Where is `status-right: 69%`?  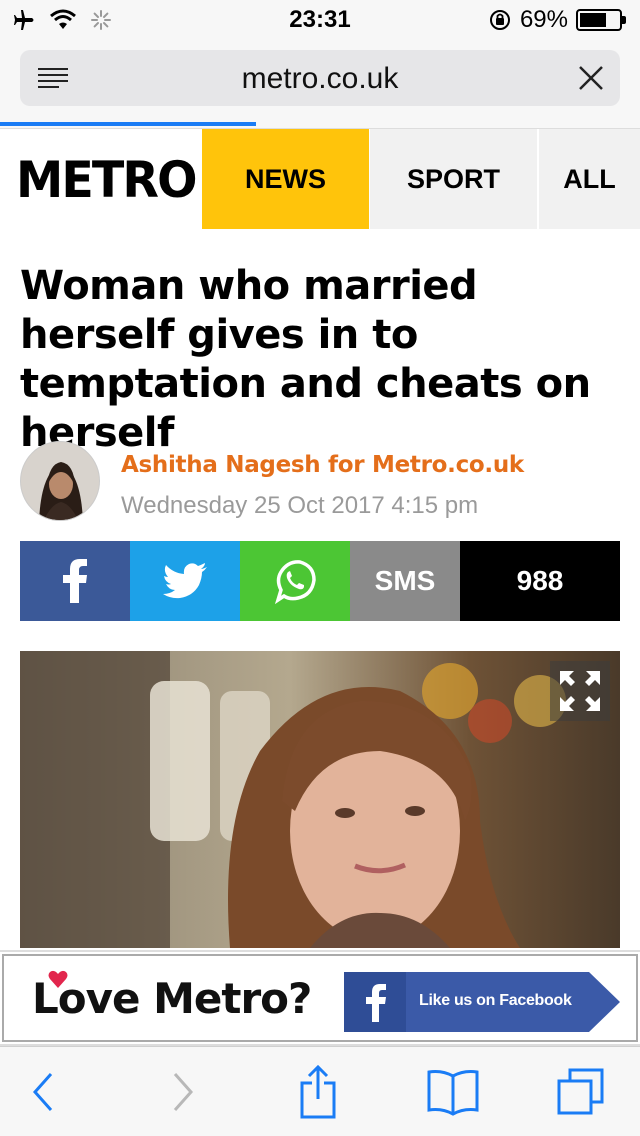
status-right: 69% is located at coordinates (558, 19).